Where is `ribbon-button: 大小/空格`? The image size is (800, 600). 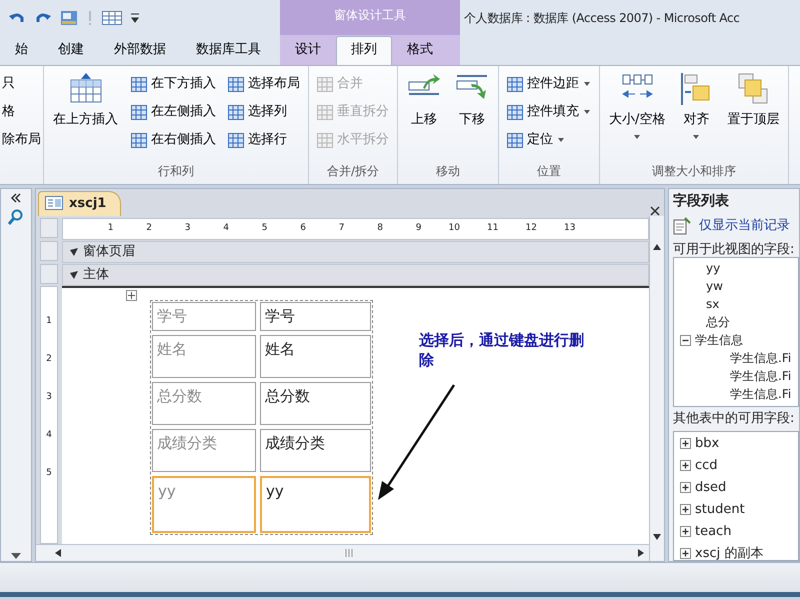 ribbon-button: 大小/空格 is located at coordinates (637, 116).